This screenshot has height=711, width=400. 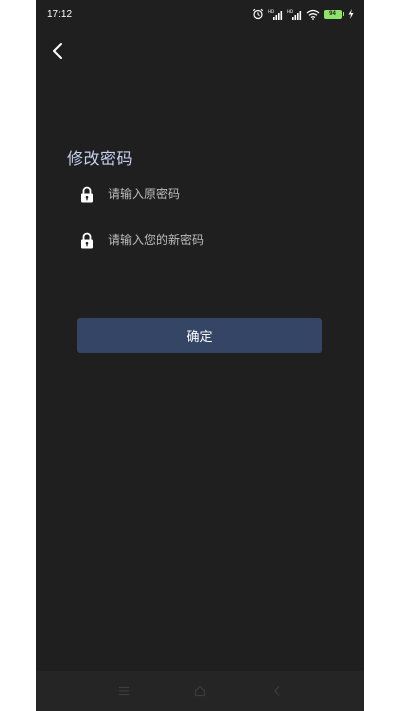 I want to click on home-icon, so click(x=200, y=691).